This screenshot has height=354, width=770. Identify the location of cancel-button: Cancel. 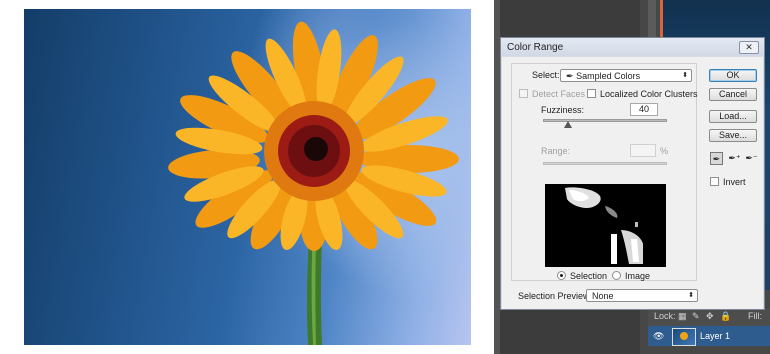
(733, 94).